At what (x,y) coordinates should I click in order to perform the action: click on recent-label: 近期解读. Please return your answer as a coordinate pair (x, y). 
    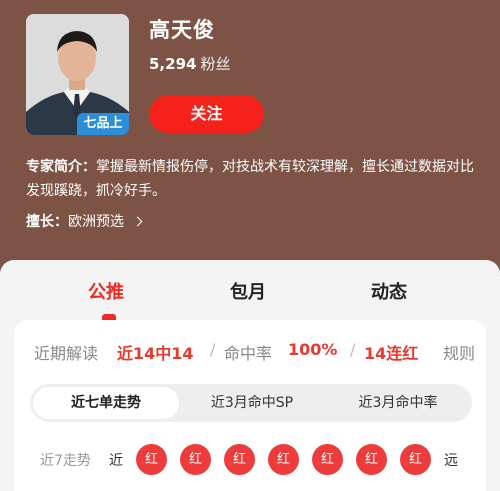
    Looking at the image, I should click on (66, 353).